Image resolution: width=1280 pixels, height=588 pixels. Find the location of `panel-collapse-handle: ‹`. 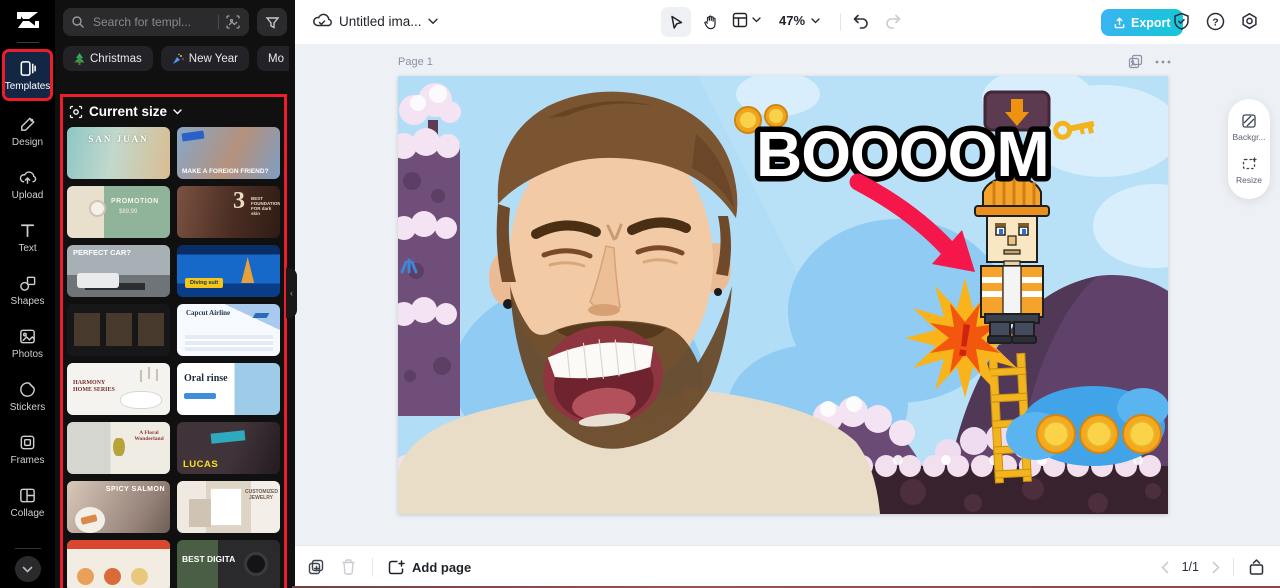

panel-collapse-handle: ‹ is located at coordinates (291, 293).